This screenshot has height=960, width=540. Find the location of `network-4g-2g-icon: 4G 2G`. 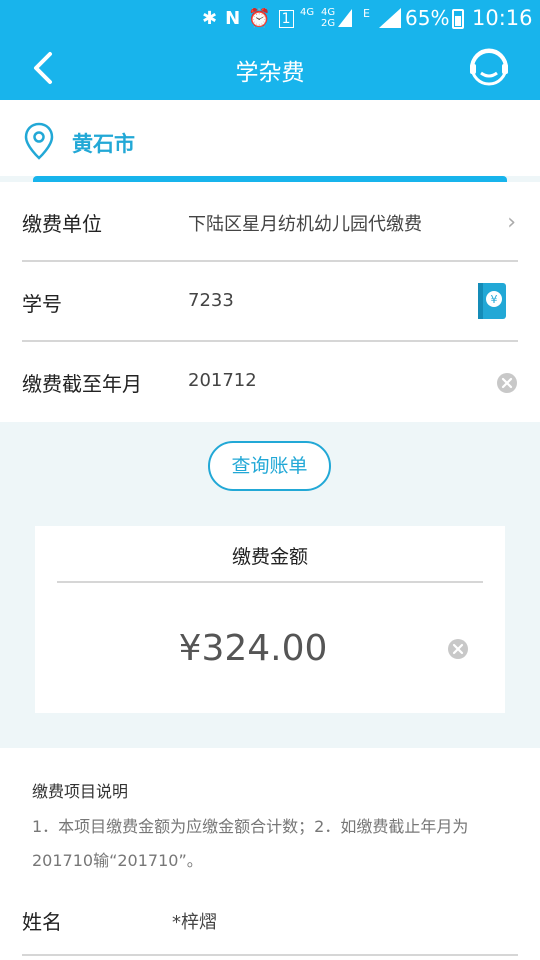

network-4g-2g-icon: 4G 2G is located at coordinates (328, 18).